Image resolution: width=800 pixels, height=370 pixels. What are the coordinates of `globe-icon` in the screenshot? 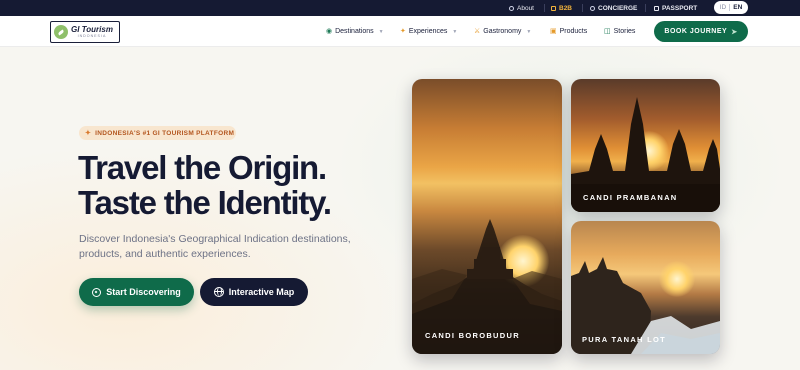 It's located at (218, 292).